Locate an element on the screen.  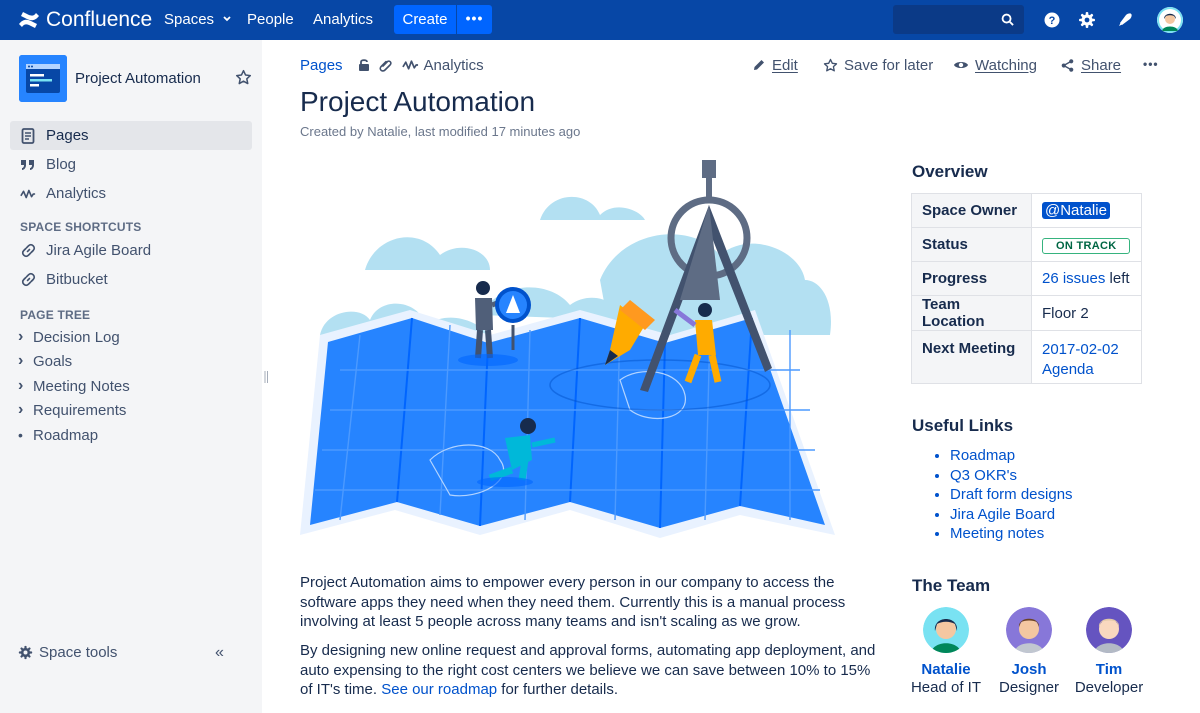
member-name: Tim is located at coordinates (1109, 669).